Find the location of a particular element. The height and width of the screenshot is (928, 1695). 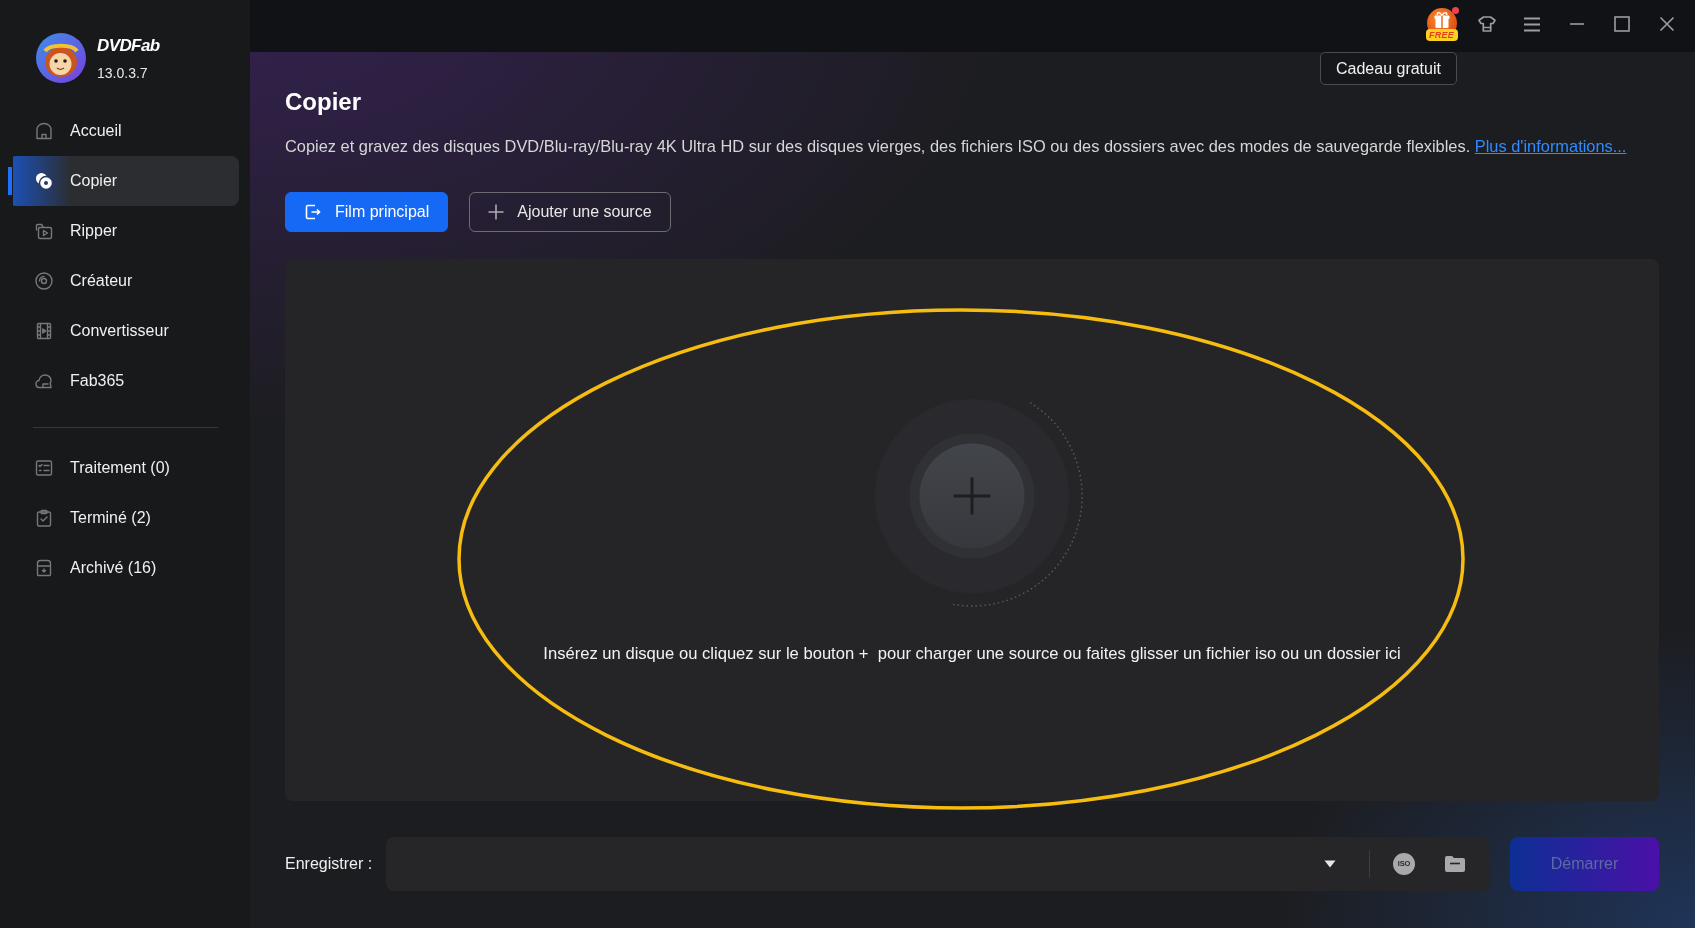

sidebar-item: Fab365 is located at coordinates (123, 381).